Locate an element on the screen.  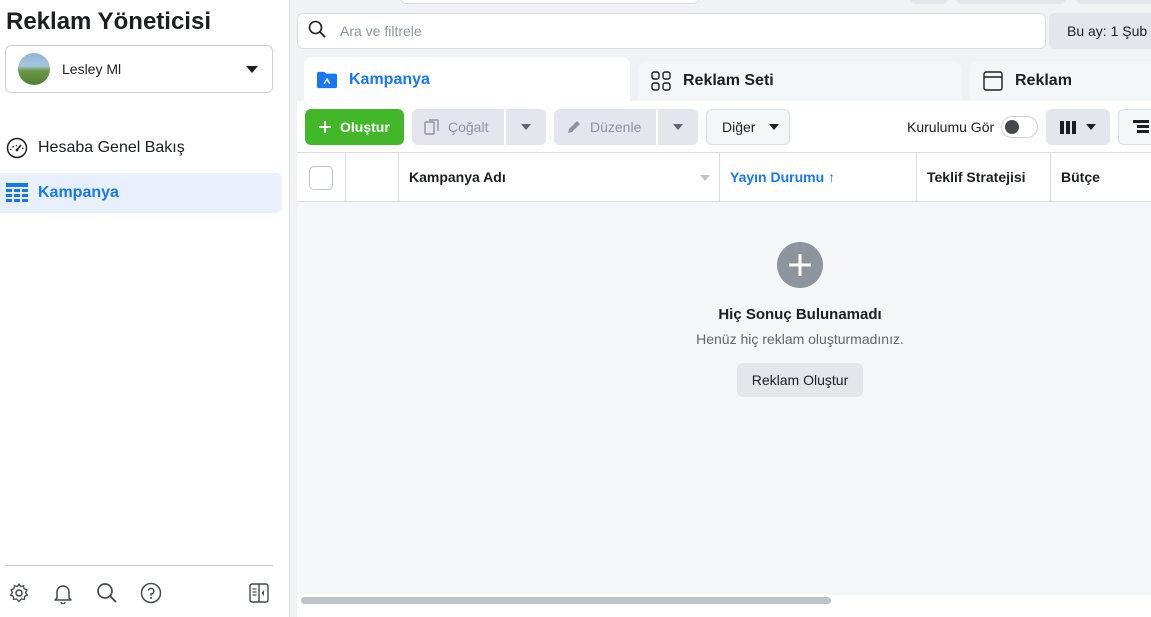
dashboard-icon is located at coordinates (17, 148).